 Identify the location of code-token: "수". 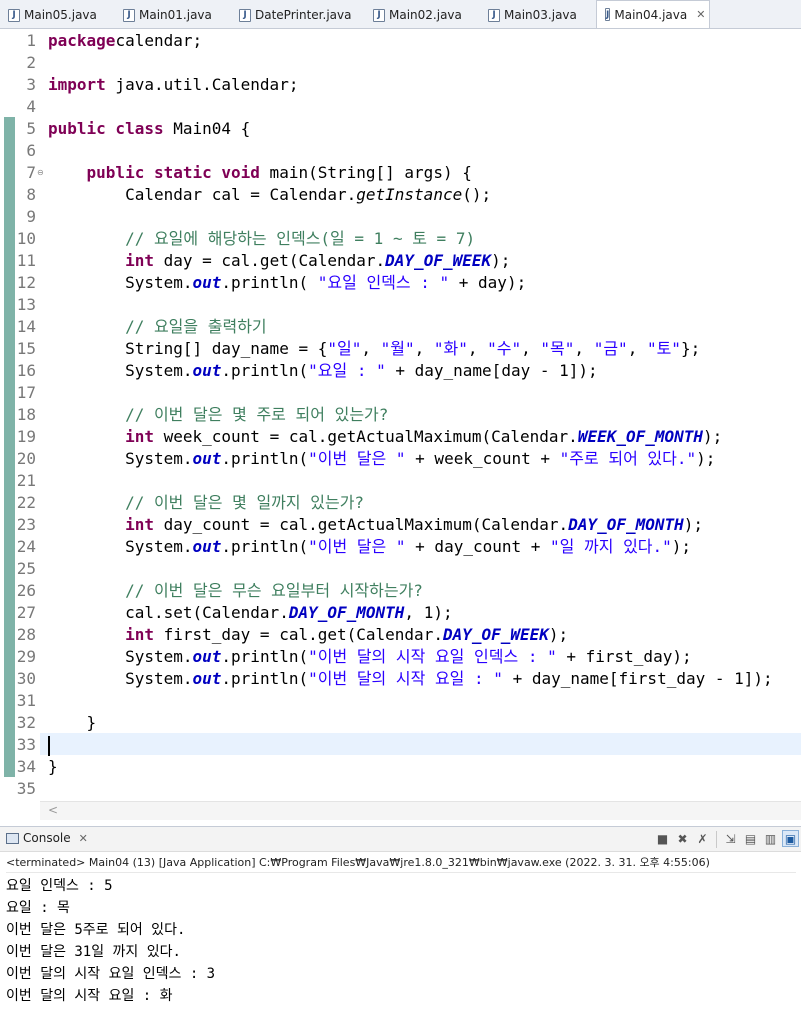
(504, 348).